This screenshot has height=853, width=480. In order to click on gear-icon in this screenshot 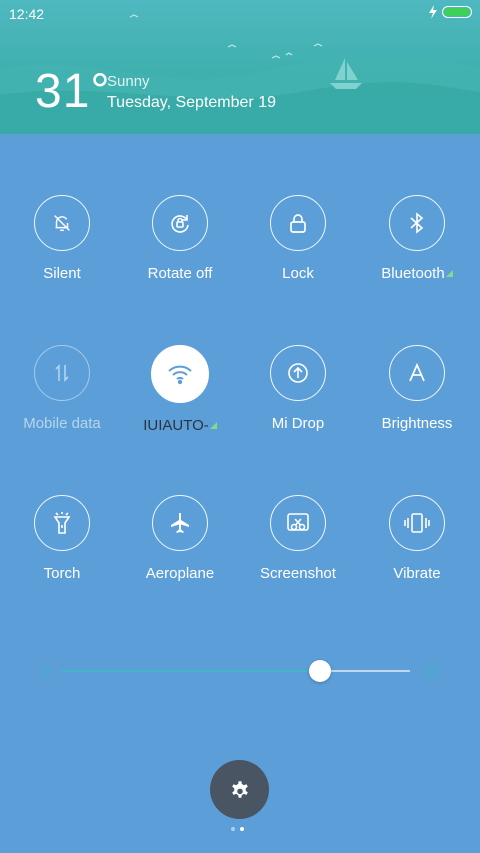, I will do `click(239, 789)`.